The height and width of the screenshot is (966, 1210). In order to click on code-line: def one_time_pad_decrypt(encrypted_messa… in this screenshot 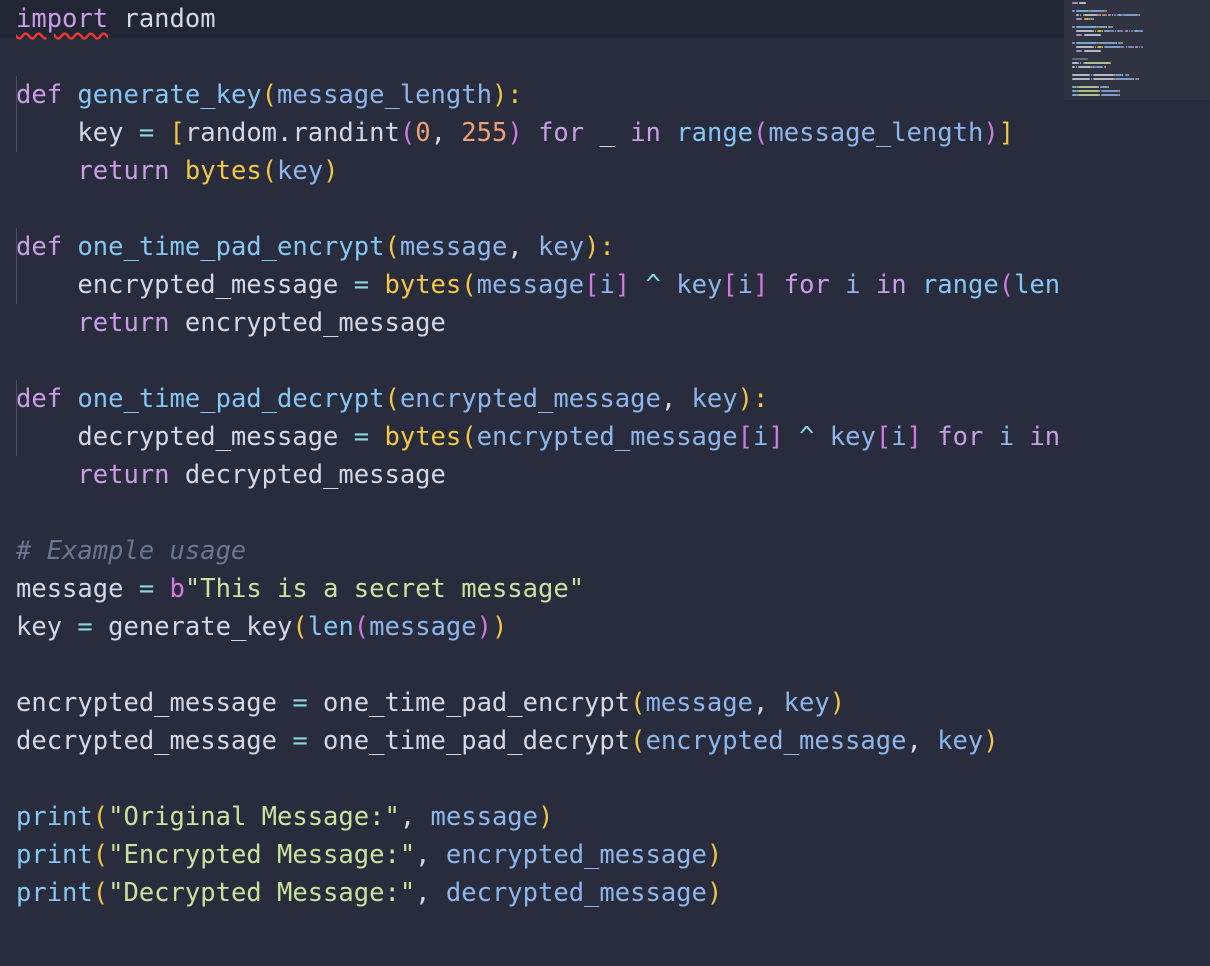, I will do `click(392, 399)`.